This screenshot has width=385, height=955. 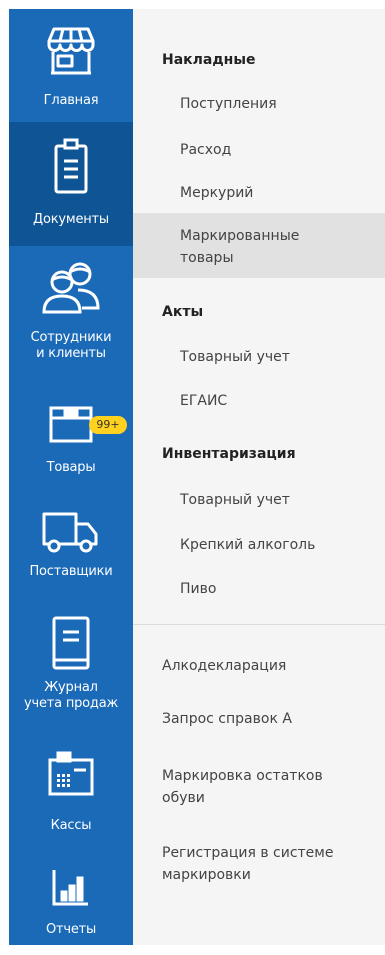 I want to click on truck-icon, so click(x=71, y=532).